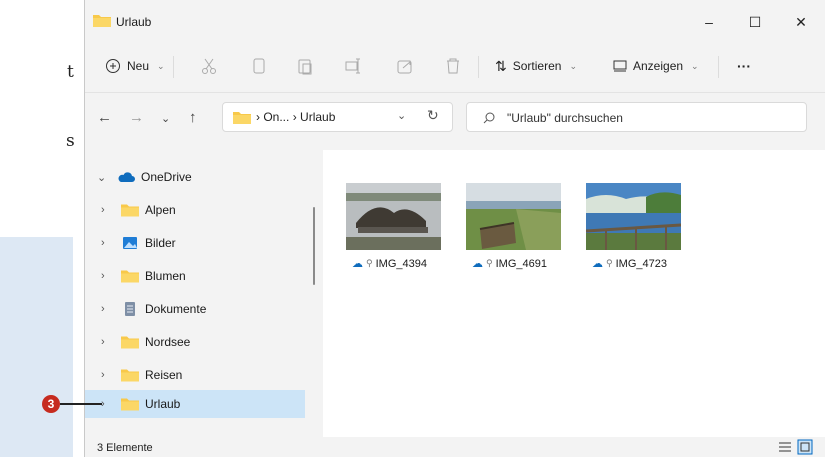 This screenshot has height=457, width=825. I want to click on close-button: ✕, so click(801, 22).